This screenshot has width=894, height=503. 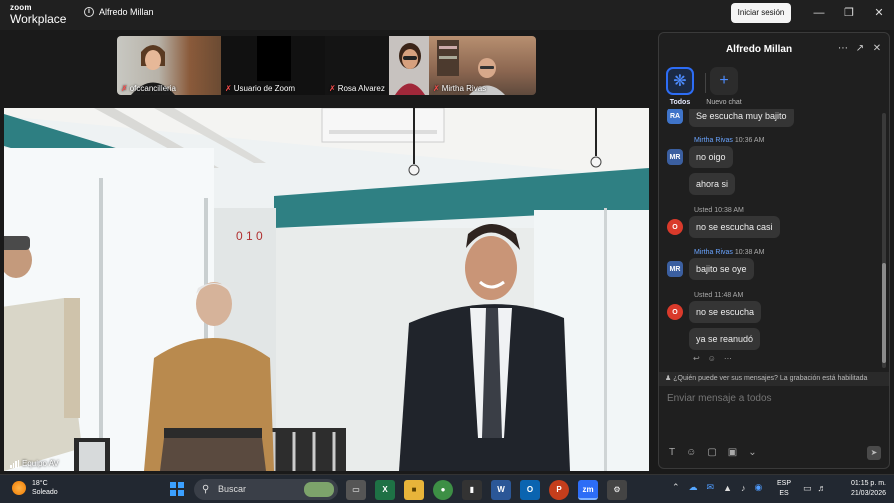 What do you see at coordinates (728, 358) in the screenshot?
I see `more-actions-icon: ⋯` at bounding box center [728, 358].